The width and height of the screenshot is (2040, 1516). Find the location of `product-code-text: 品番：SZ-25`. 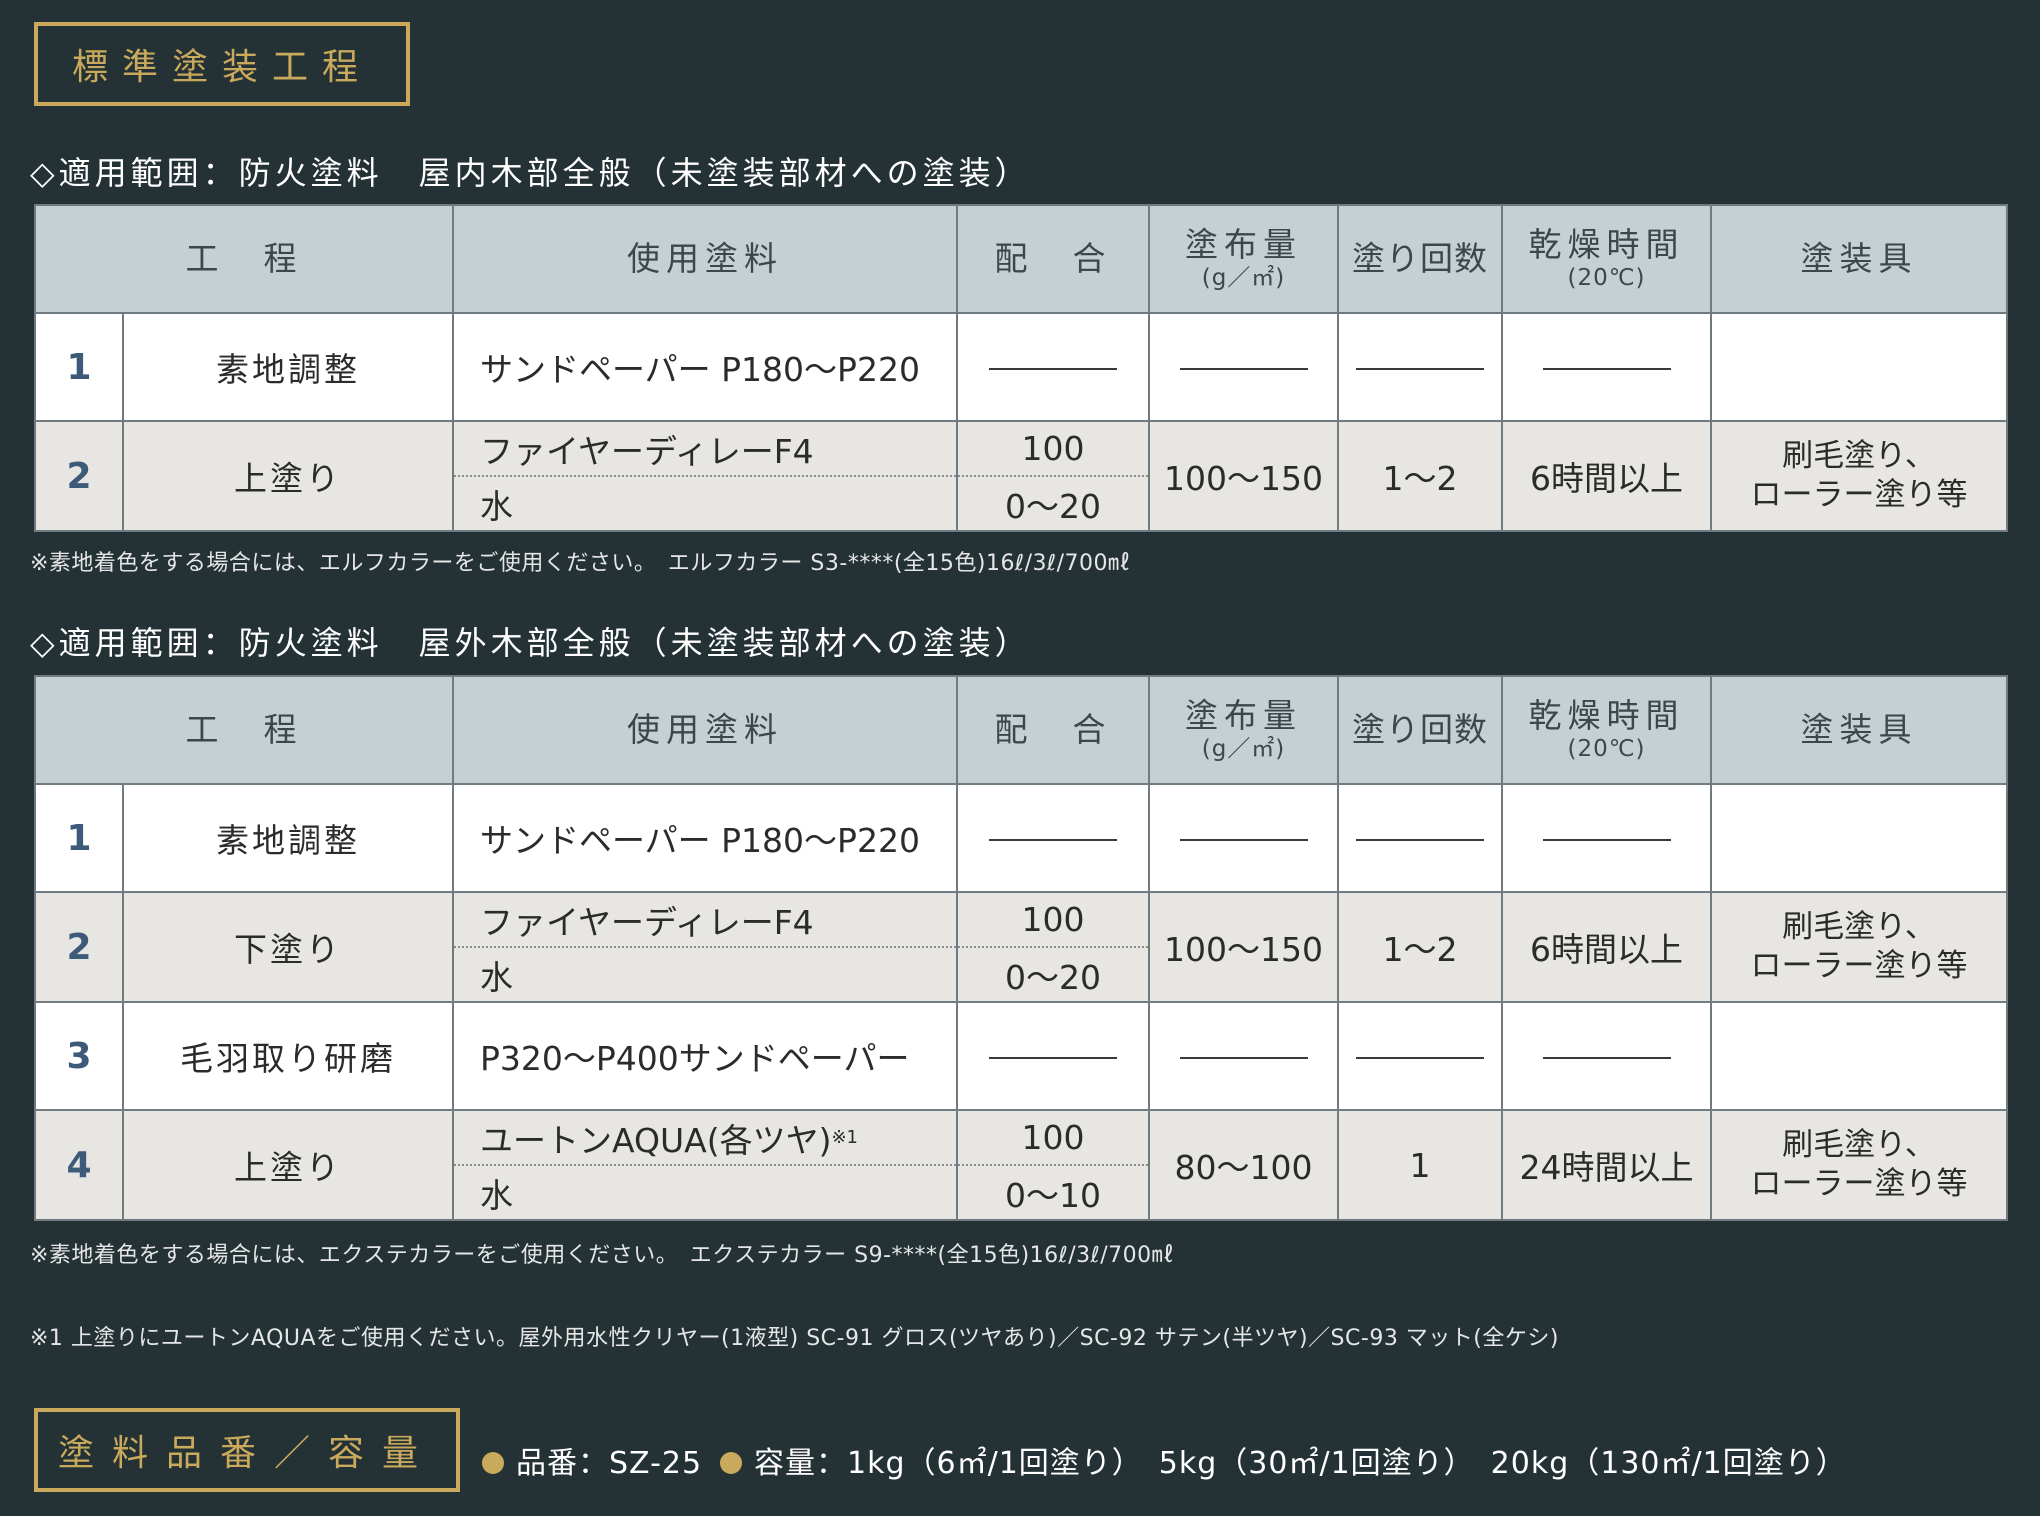

product-code-text: 品番：SZ-25 is located at coordinates (609, 1463).